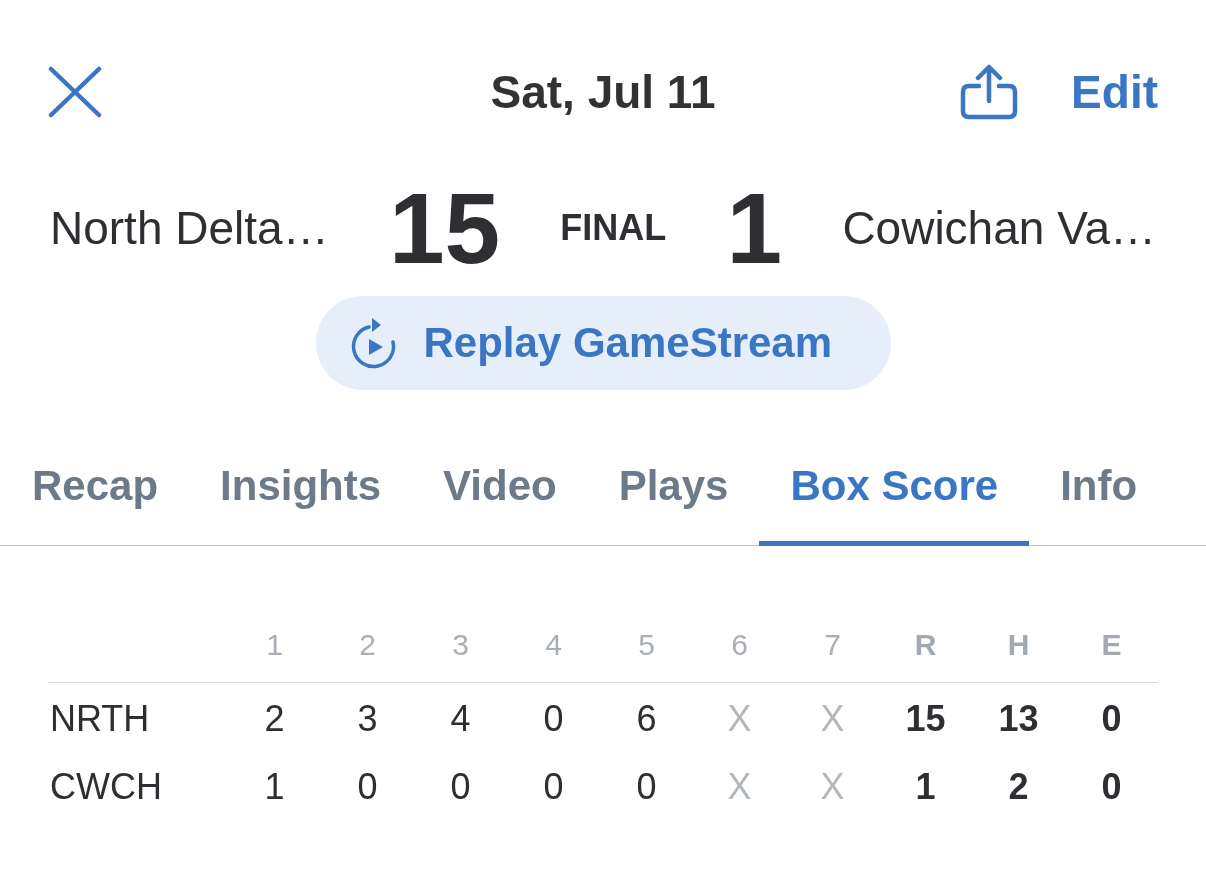  What do you see at coordinates (754, 228) in the screenshot?
I see `team-score: 1` at bounding box center [754, 228].